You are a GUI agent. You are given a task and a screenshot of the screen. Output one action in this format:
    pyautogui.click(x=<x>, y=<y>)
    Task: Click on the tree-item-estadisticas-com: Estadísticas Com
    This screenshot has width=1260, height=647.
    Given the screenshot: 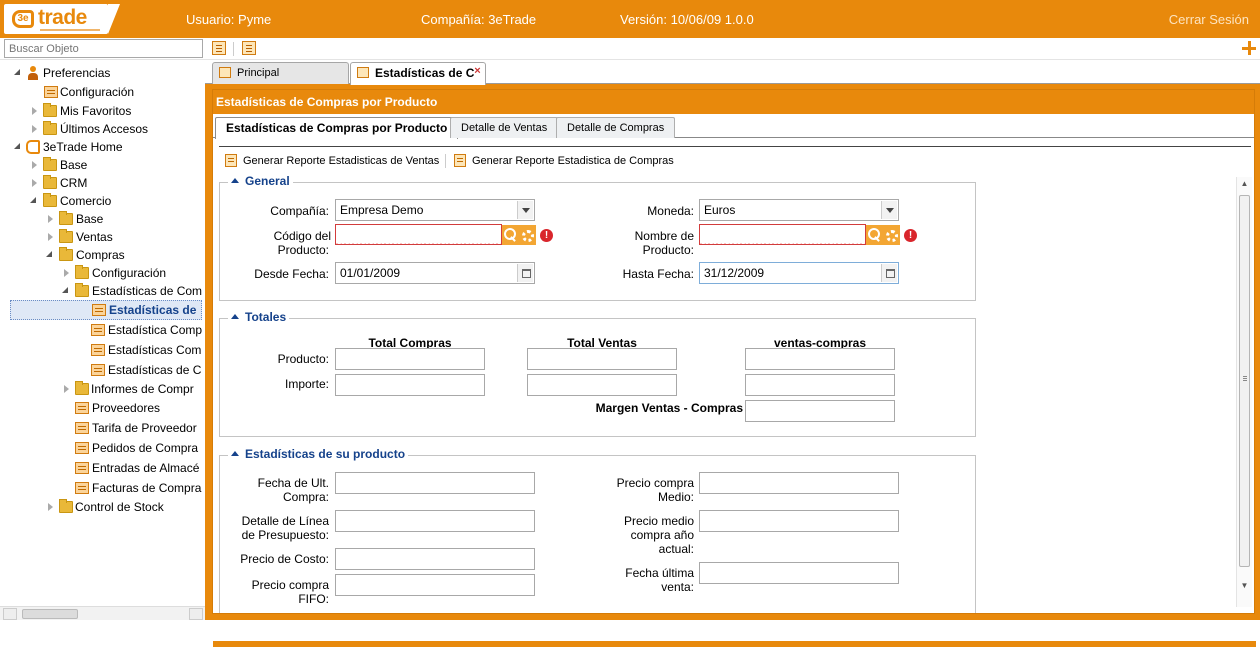 What is the action you would take?
    pyautogui.click(x=107, y=350)
    